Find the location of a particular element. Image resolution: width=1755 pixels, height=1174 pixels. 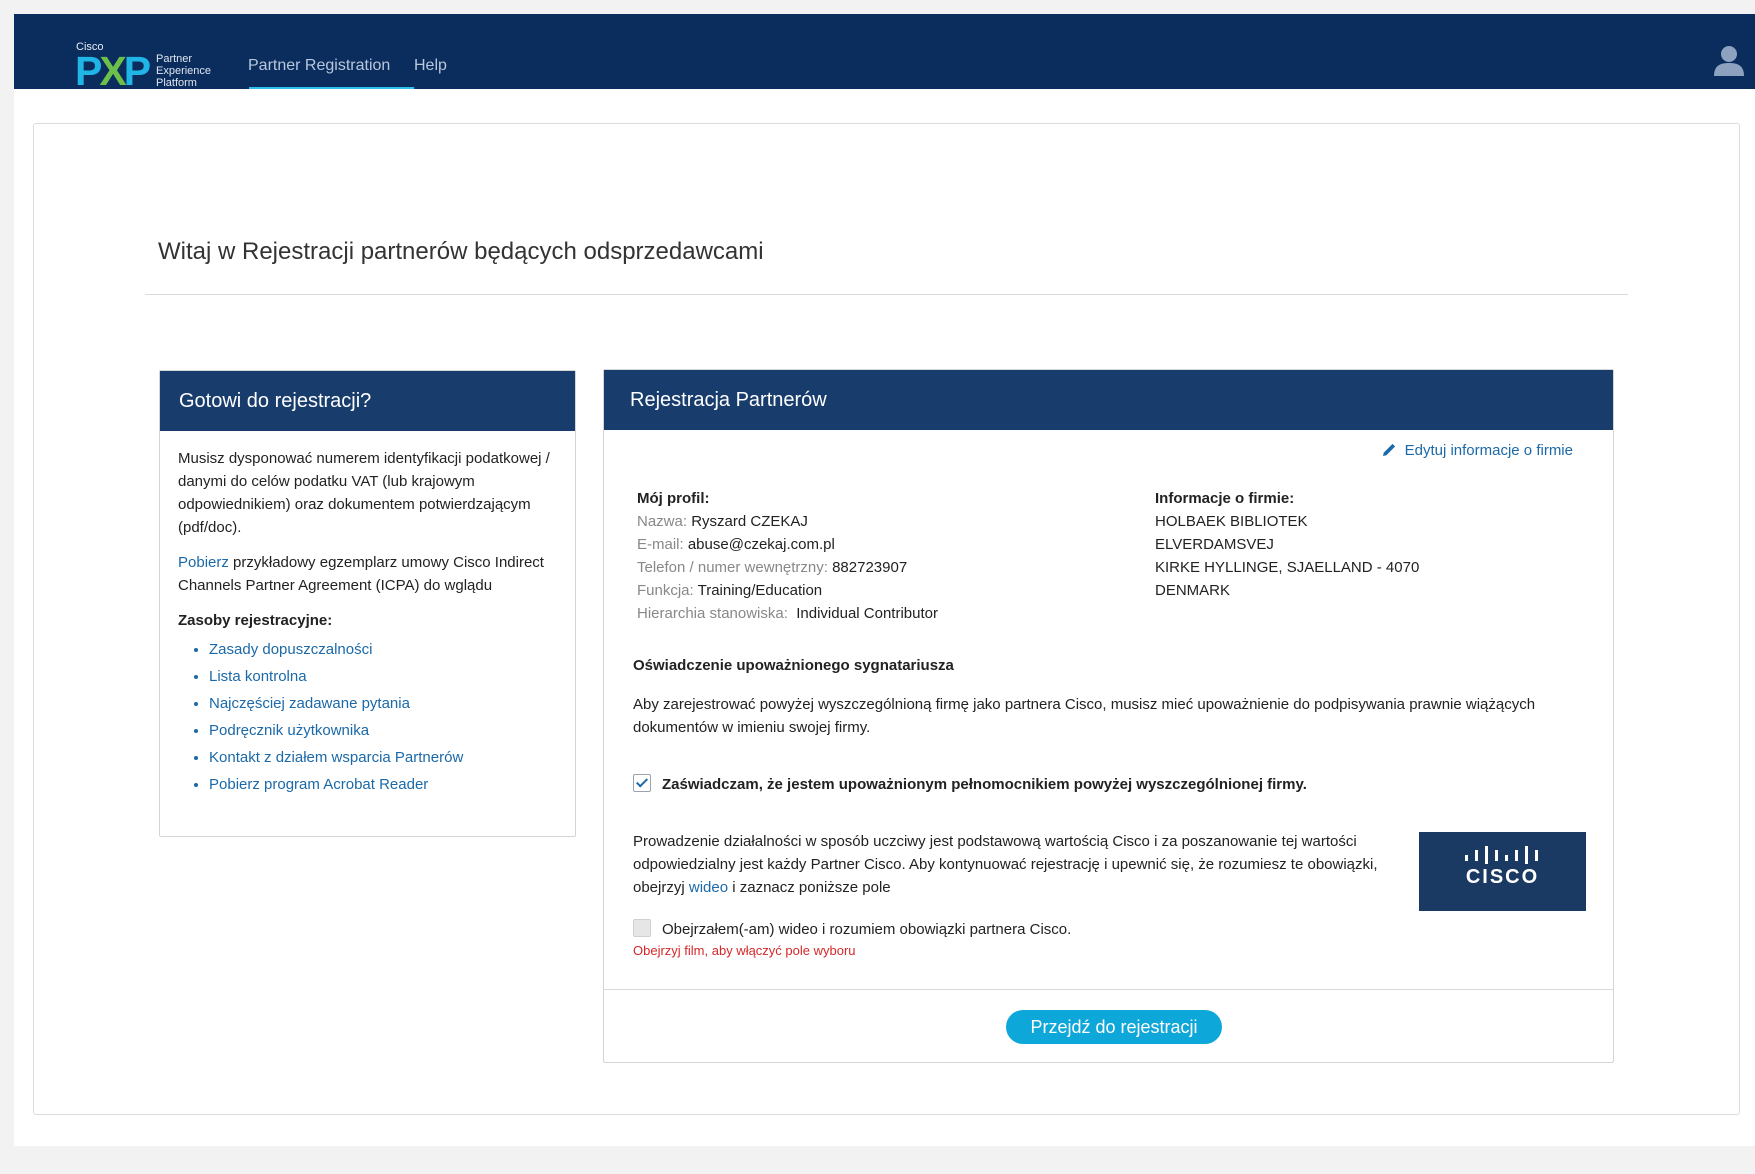

nav-help: Help is located at coordinates (430, 66).